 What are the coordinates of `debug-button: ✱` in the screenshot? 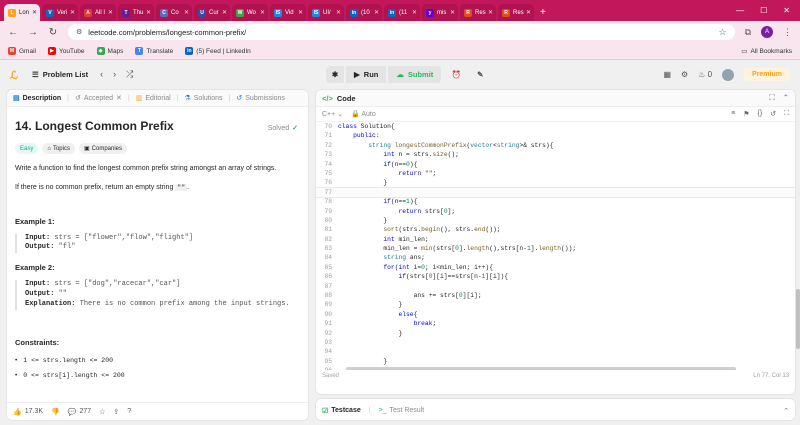 It's located at (335, 74).